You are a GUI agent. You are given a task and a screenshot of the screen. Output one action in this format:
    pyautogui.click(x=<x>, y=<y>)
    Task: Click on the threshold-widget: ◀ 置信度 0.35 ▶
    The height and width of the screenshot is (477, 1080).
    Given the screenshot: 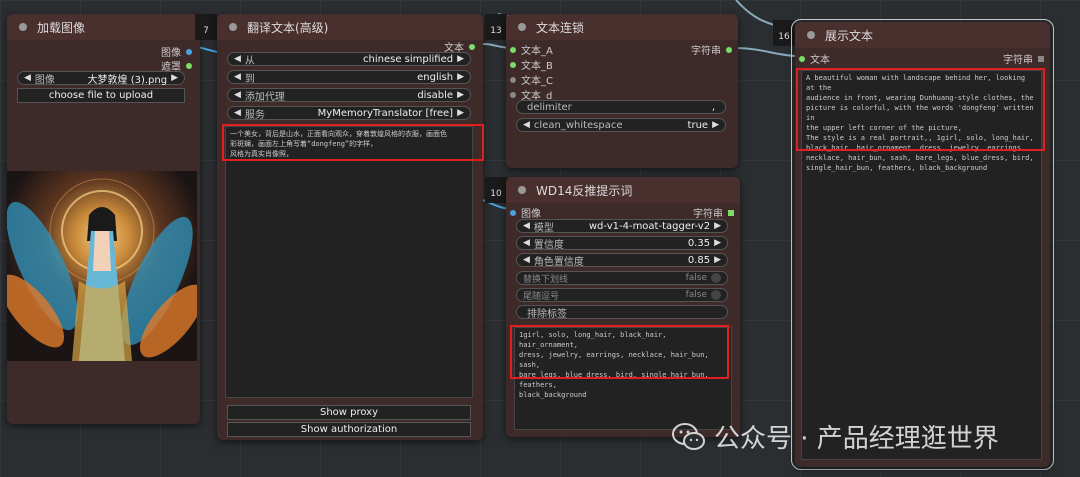 What is the action you would take?
    pyautogui.click(x=622, y=243)
    